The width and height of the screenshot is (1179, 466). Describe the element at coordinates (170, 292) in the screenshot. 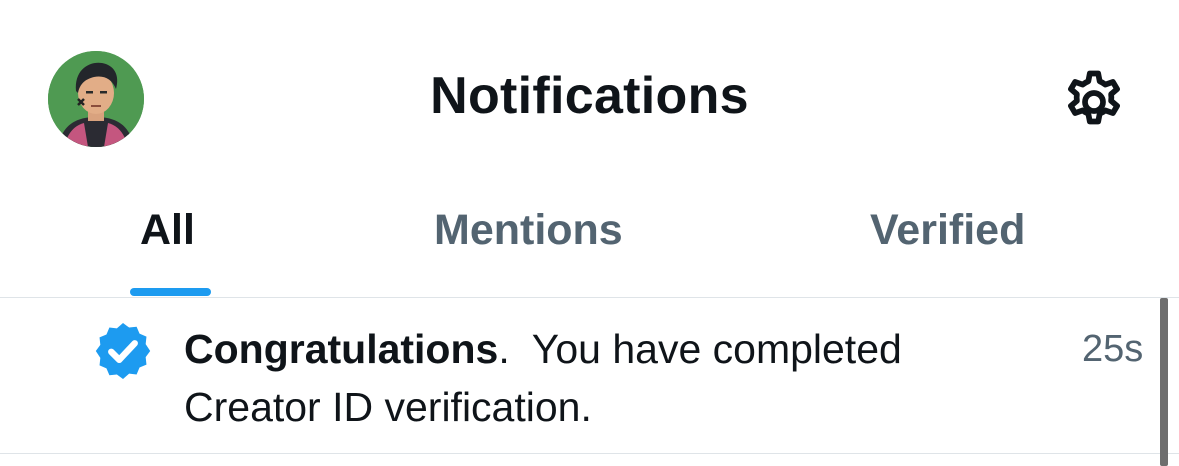

I see `active-tab-indicator` at that location.